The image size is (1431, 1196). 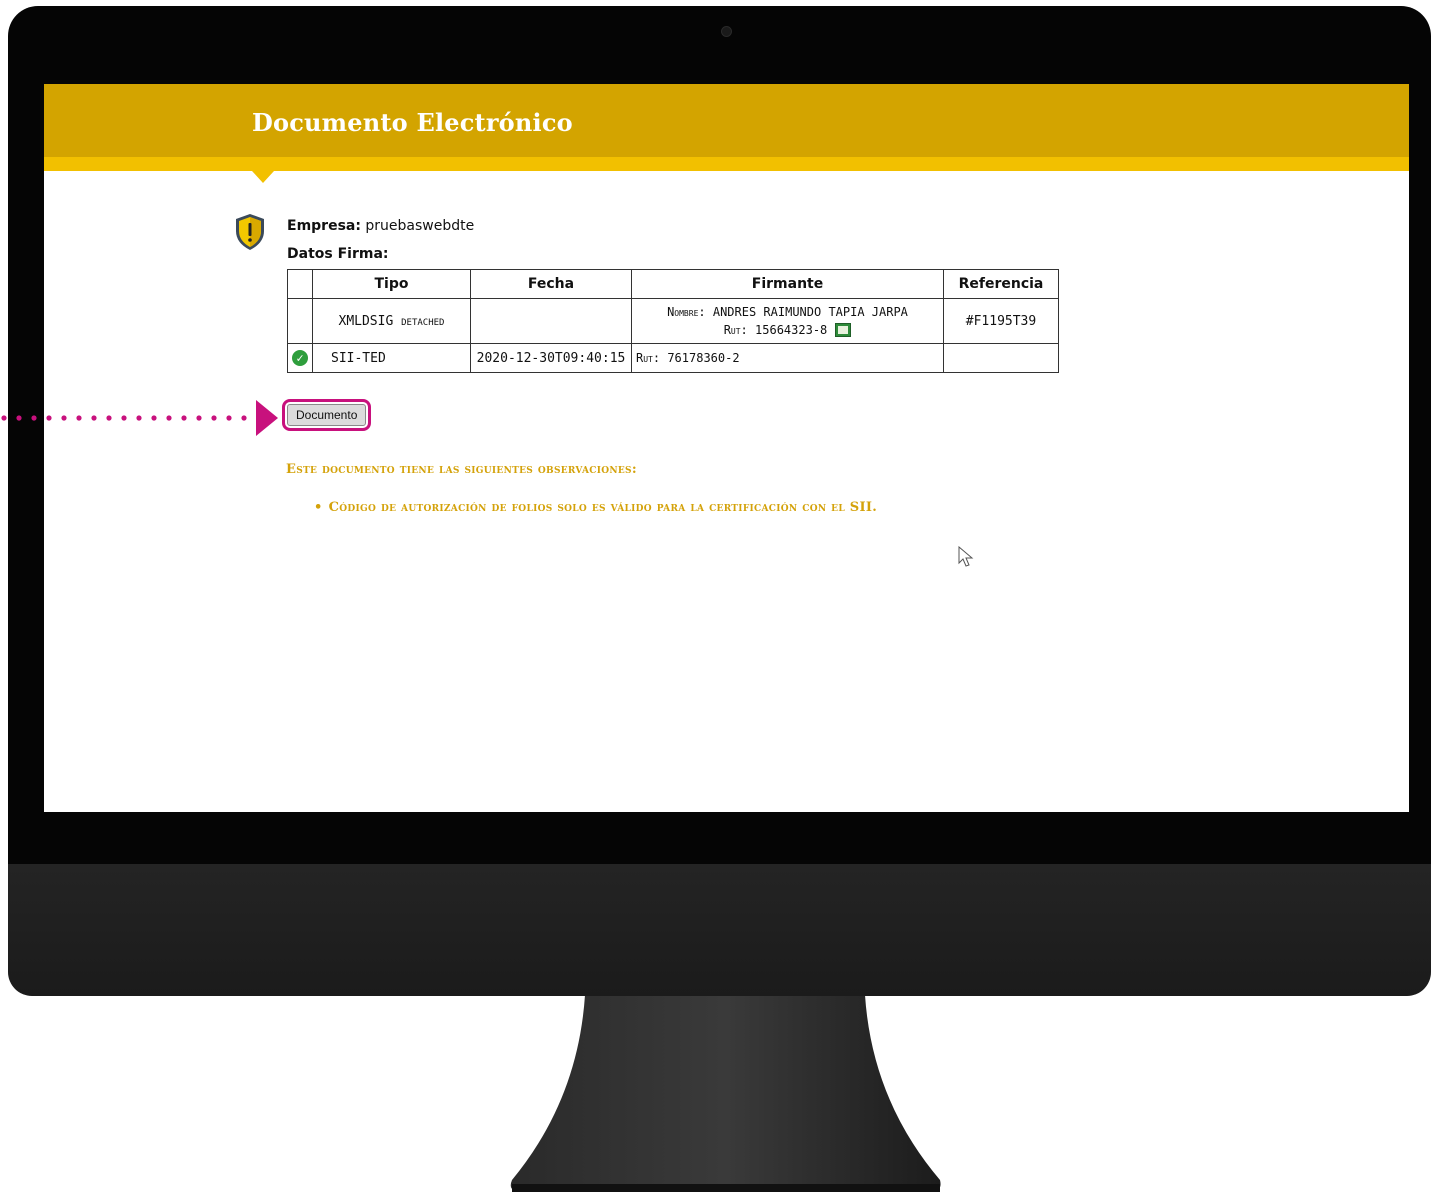 What do you see at coordinates (326, 415) in the screenshot?
I see `documento-button: Documento` at bounding box center [326, 415].